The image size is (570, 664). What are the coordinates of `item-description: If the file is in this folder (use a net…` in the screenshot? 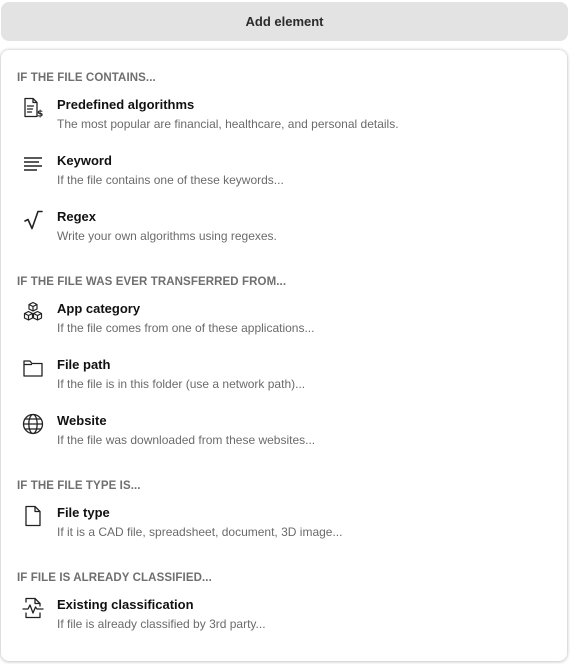 It's located at (181, 384).